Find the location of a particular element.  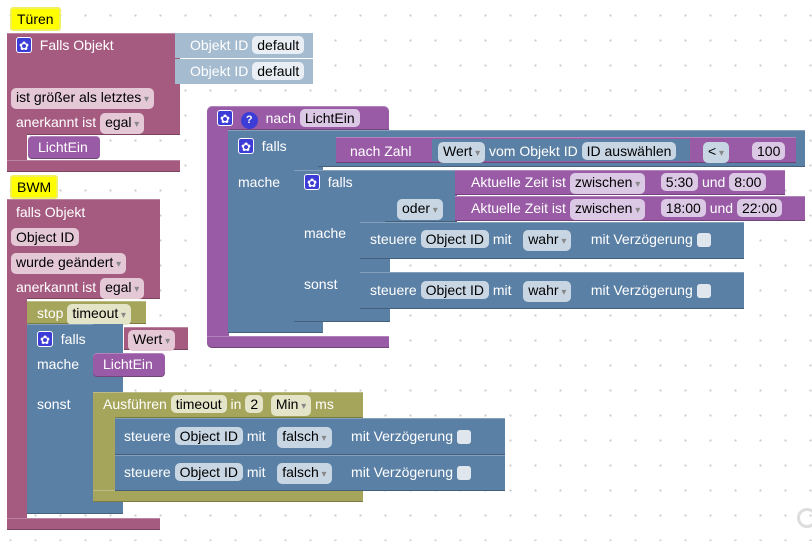

function-label: nach is located at coordinates (280, 118).